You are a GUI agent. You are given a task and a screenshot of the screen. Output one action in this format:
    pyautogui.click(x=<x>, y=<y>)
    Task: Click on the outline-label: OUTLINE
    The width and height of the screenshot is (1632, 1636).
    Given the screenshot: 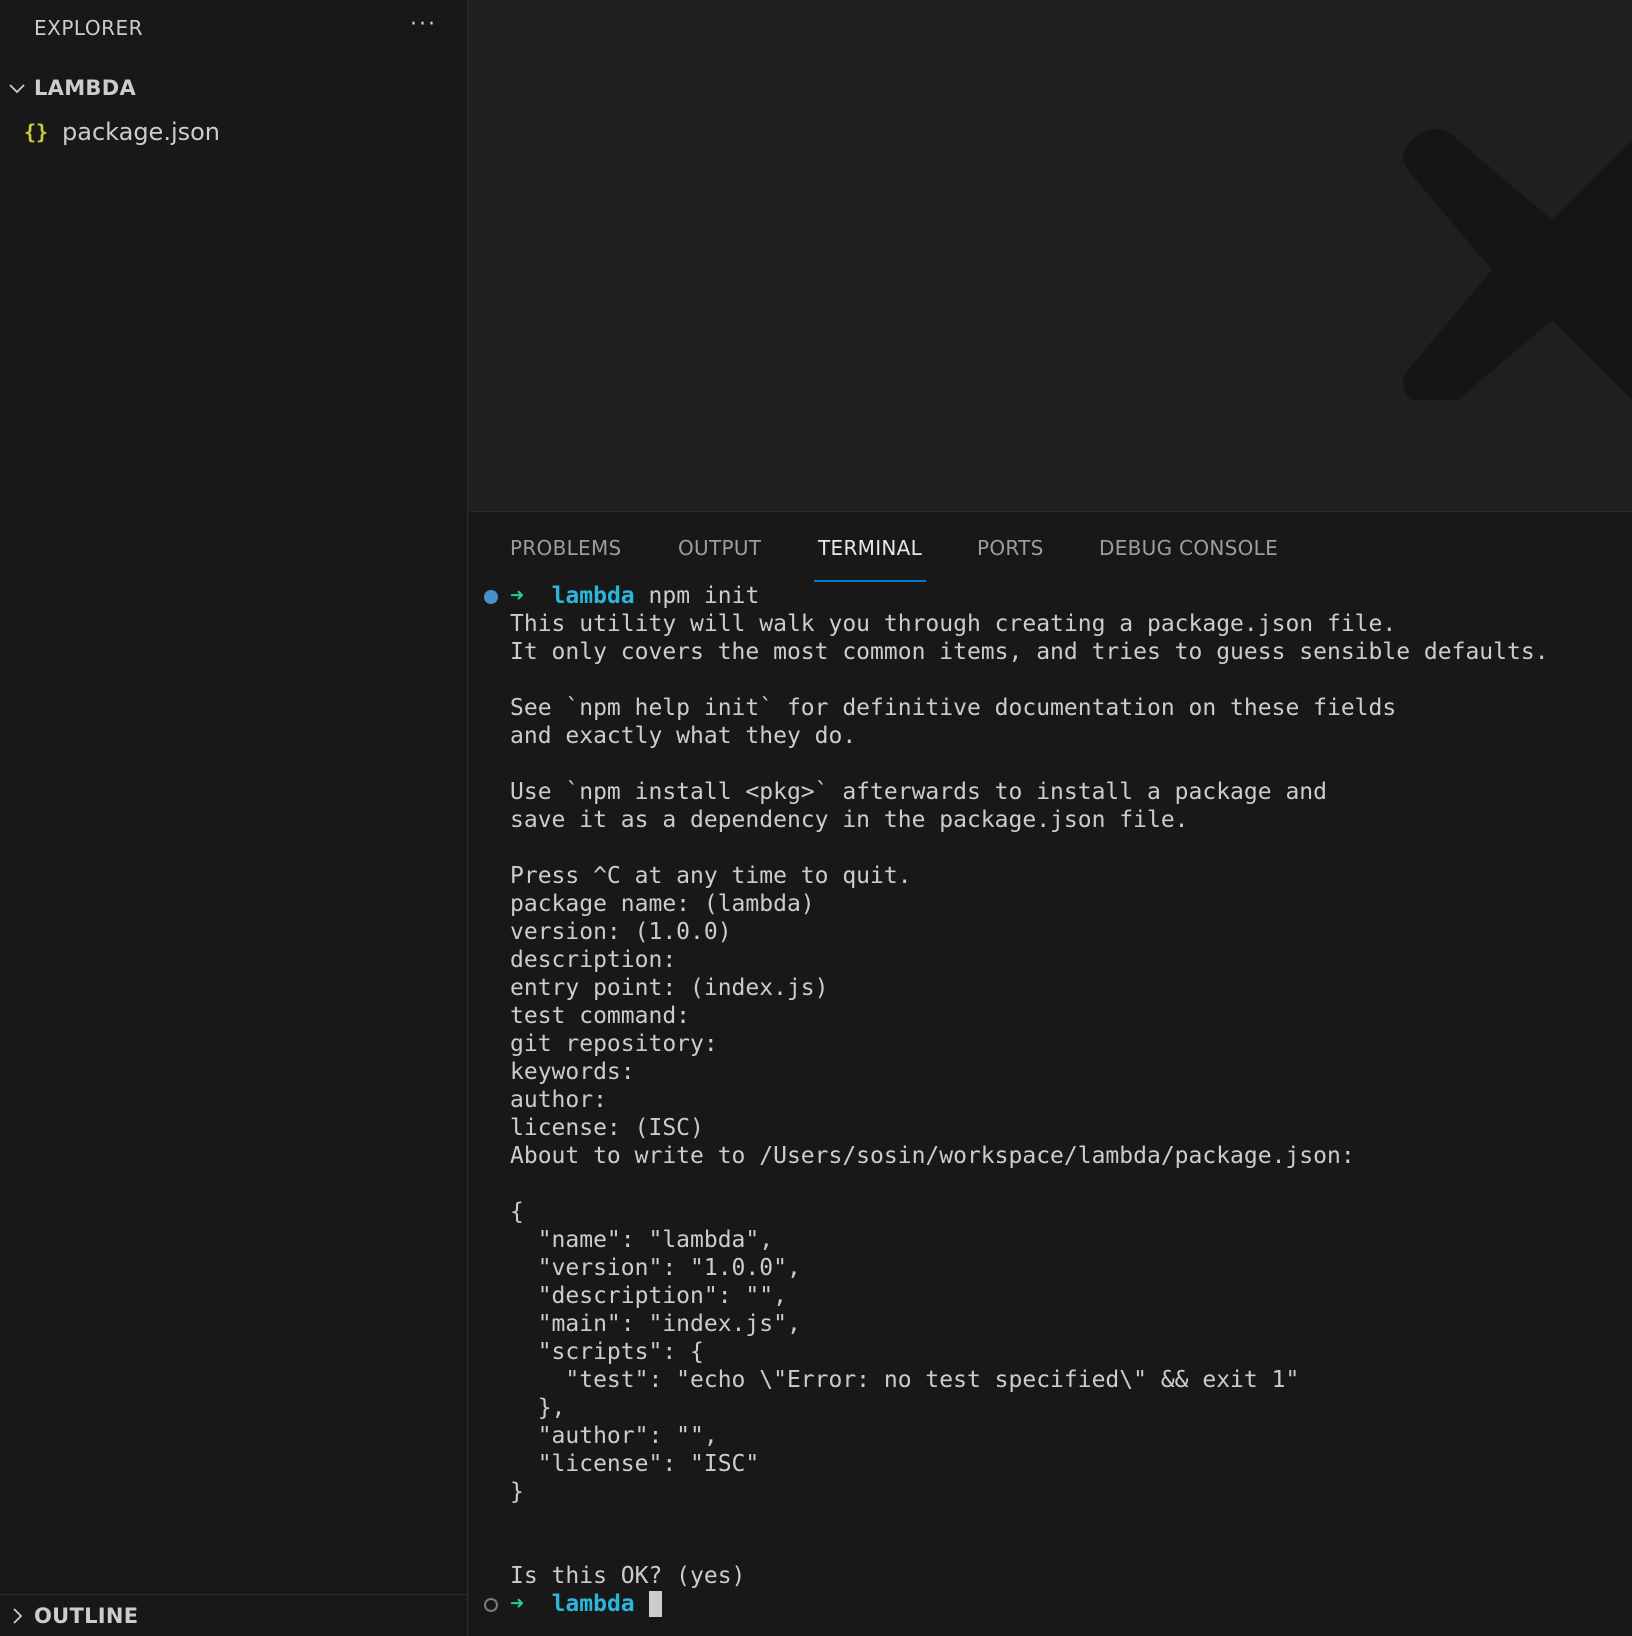 What is the action you would take?
    pyautogui.click(x=86, y=1615)
    